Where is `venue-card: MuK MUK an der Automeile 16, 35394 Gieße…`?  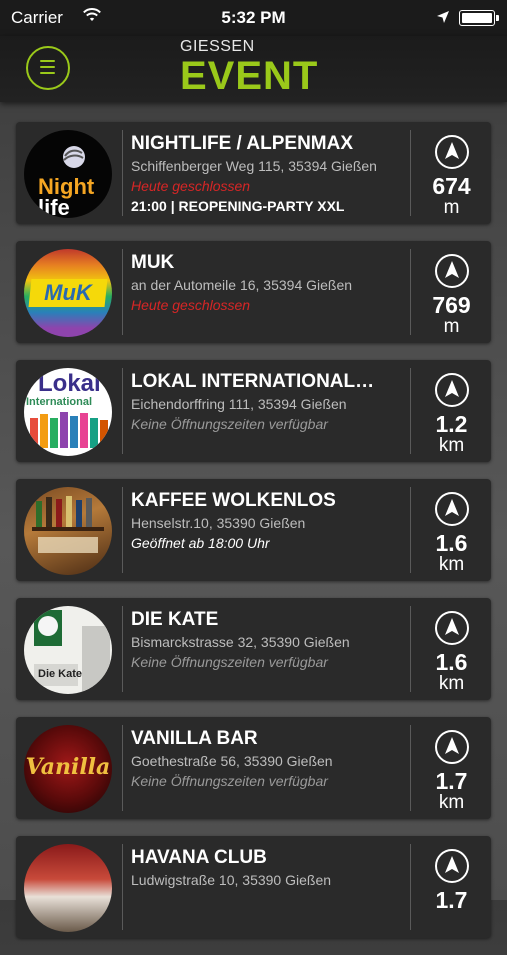 venue-card: MuK MUK an der Automeile 16, 35394 Gieße… is located at coordinates (253, 292).